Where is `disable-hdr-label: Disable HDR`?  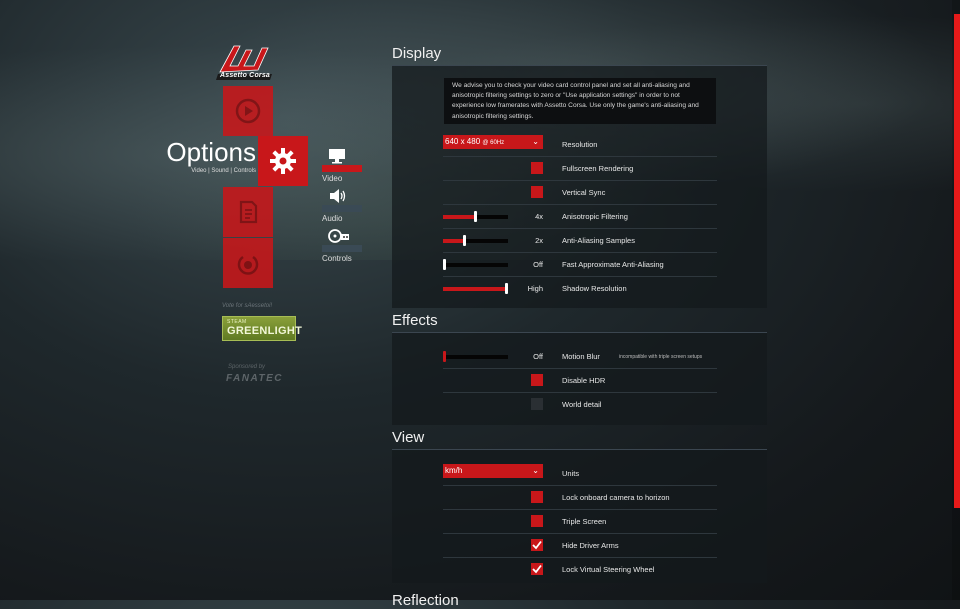 disable-hdr-label: Disable HDR is located at coordinates (584, 380).